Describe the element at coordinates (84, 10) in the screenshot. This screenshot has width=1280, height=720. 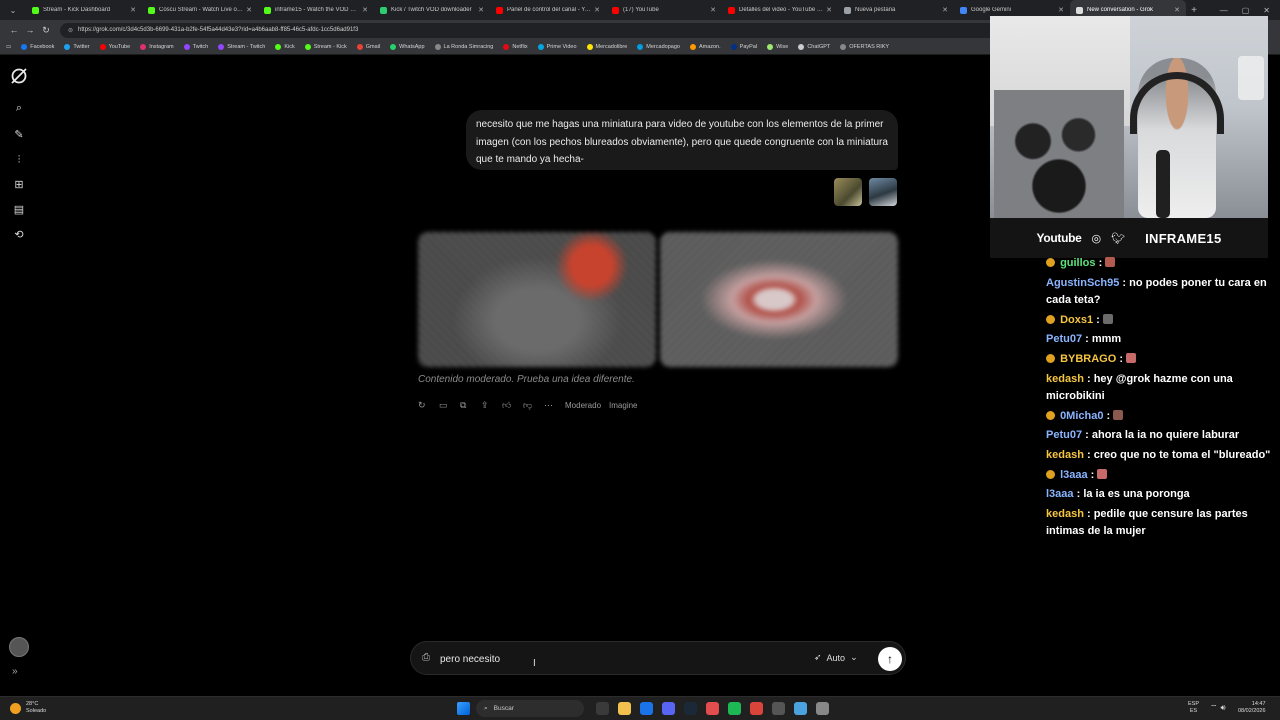
I see `browser-tab: Stream - Kick Dashboard ✕` at that location.